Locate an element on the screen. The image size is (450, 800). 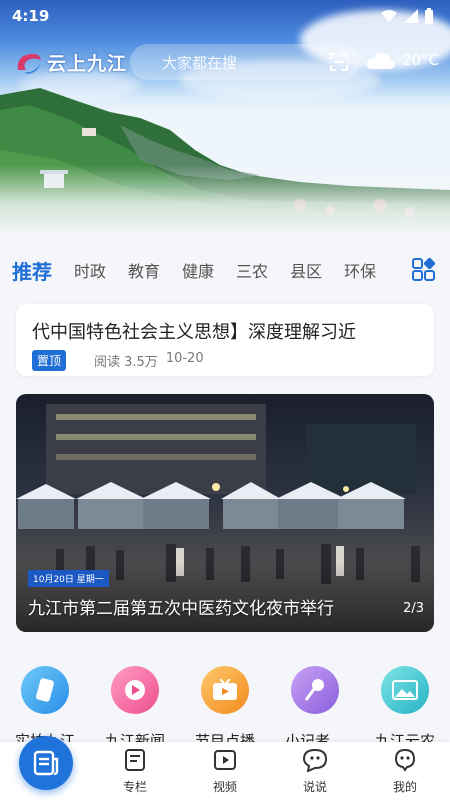
tab-health: 健康 is located at coordinates (198, 270).